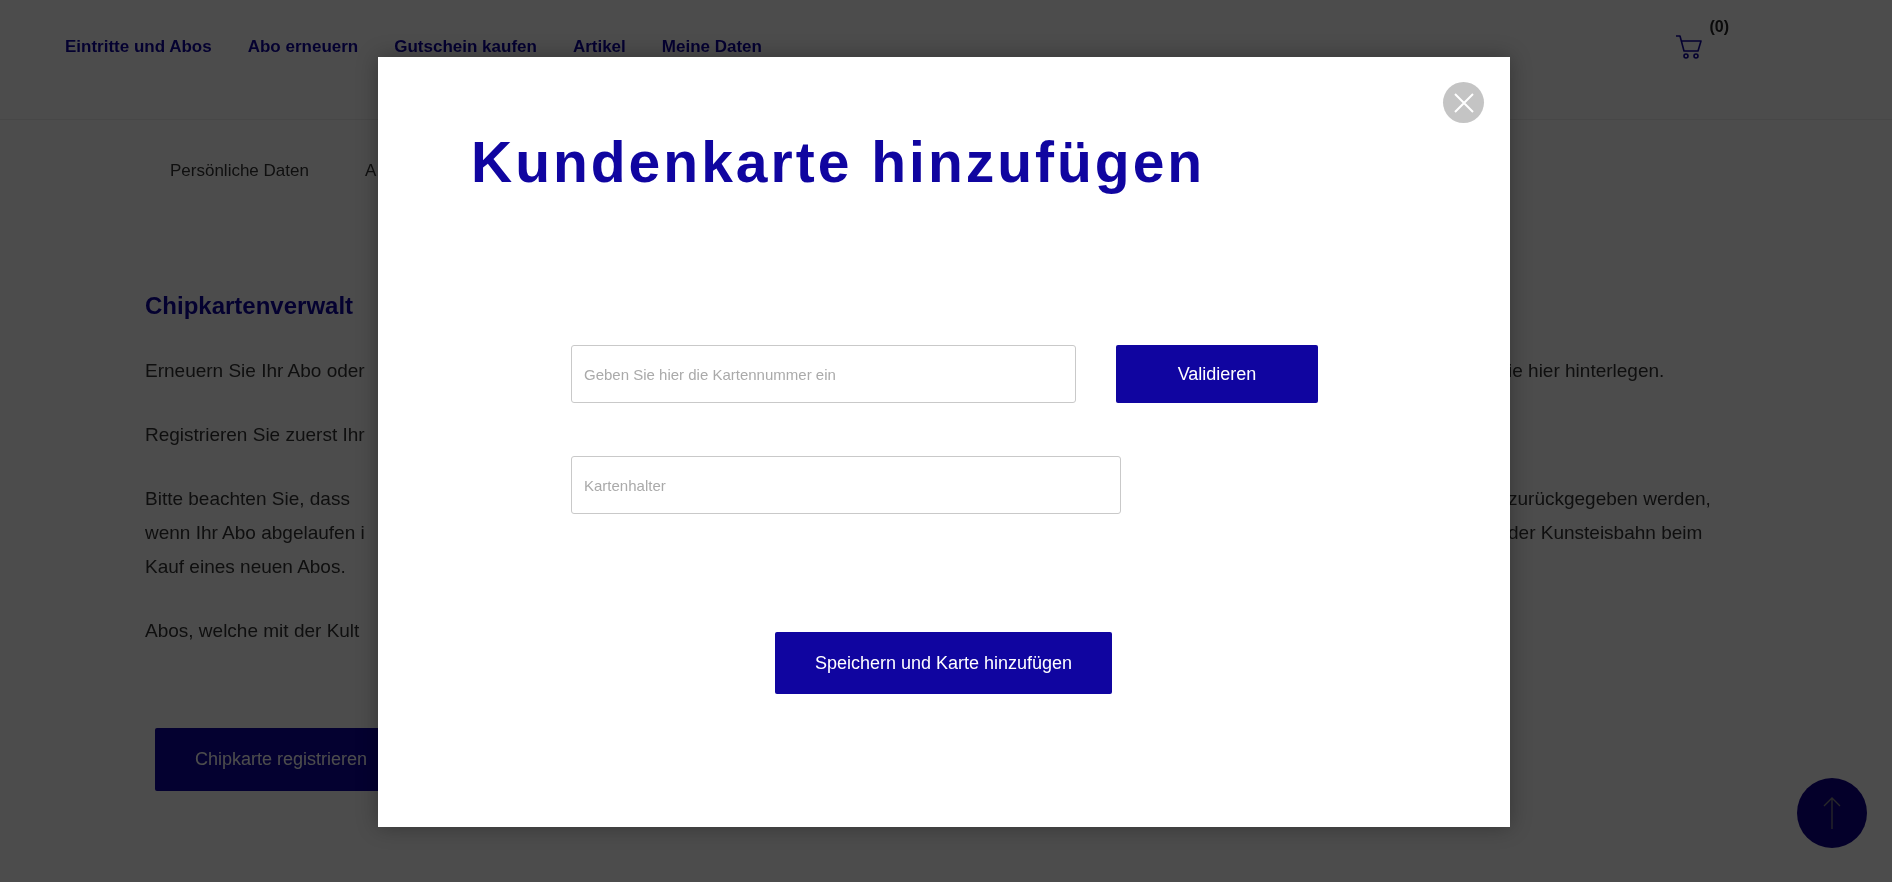  What do you see at coordinates (239, 170) in the screenshot?
I see `subtab: Persönliche Daten` at bounding box center [239, 170].